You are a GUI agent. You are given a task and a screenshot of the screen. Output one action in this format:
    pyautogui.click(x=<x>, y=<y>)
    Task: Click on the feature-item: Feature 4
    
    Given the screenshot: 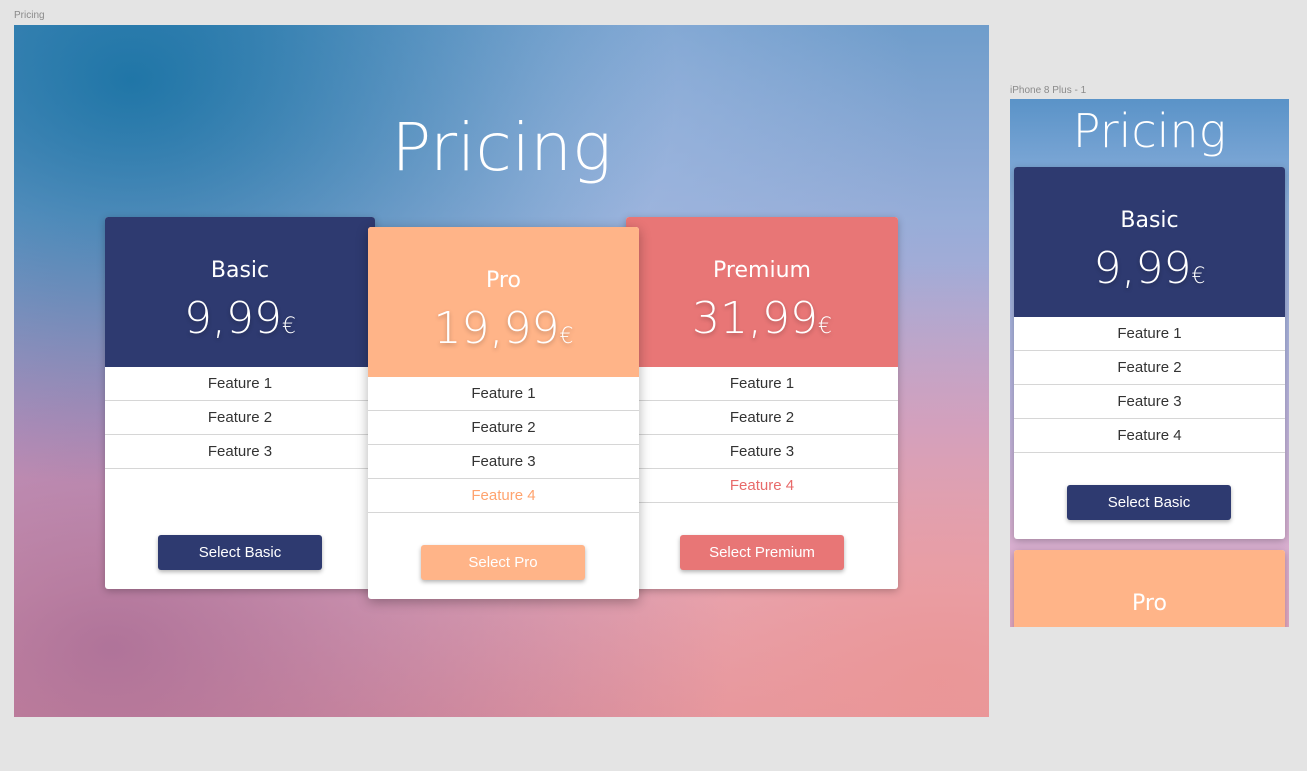 What is the action you would take?
    pyautogui.click(x=1149, y=436)
    